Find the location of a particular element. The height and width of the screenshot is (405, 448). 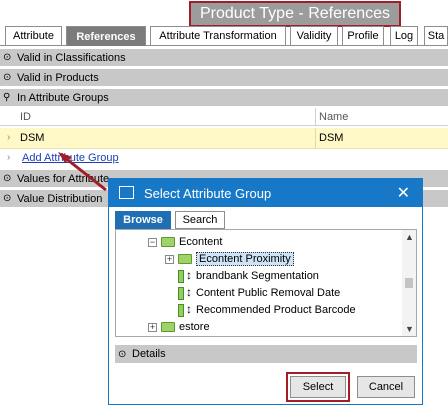

tab-validity: Validity is located at coordinates (314, 35).